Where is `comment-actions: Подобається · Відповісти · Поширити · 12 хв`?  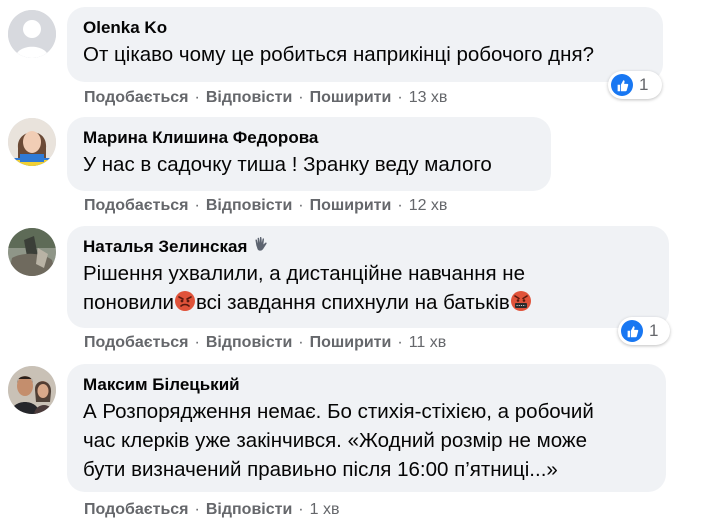 comment-actions: Подобається · Відповісти · Поширити · 12 хв is located at coordinates (266, 205).